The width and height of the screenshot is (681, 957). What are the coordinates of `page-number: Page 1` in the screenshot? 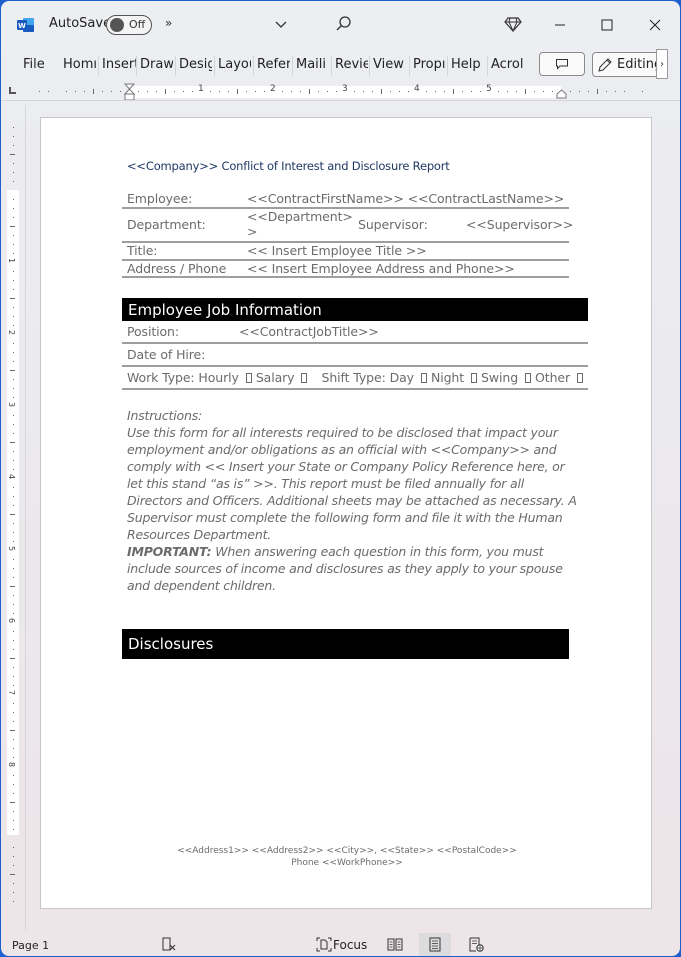 It's located at (30, 945).